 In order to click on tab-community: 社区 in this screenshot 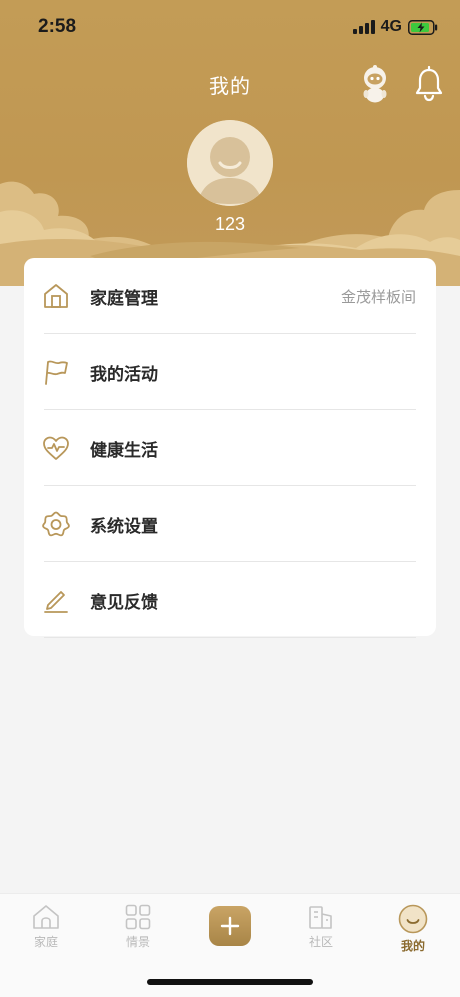, I will do `click(321, 927)`.